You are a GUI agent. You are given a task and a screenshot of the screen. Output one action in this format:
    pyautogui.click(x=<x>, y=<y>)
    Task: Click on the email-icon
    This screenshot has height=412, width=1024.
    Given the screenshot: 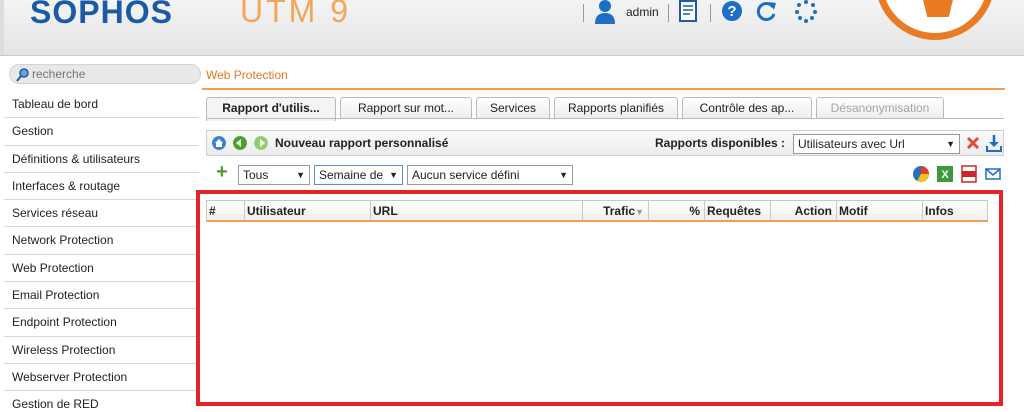 What is the action you would take?
    pyautogui.click(x=993, y=174)
    